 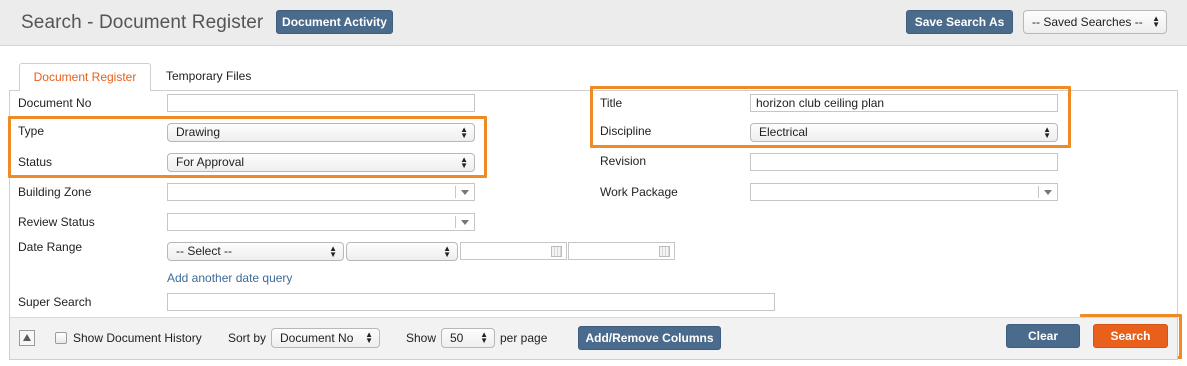 What do you see at coordinates (317, 338) in the screenshot?
I see `sort-by-value: Document No` at bounding box center [317, 338].